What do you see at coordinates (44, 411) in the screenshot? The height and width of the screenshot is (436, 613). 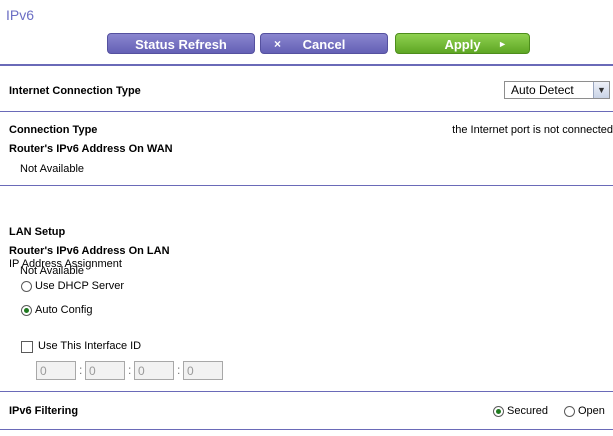 I see `ipv6-filtering-label: IPv6 Filtering` at bounding box center [44, 411].